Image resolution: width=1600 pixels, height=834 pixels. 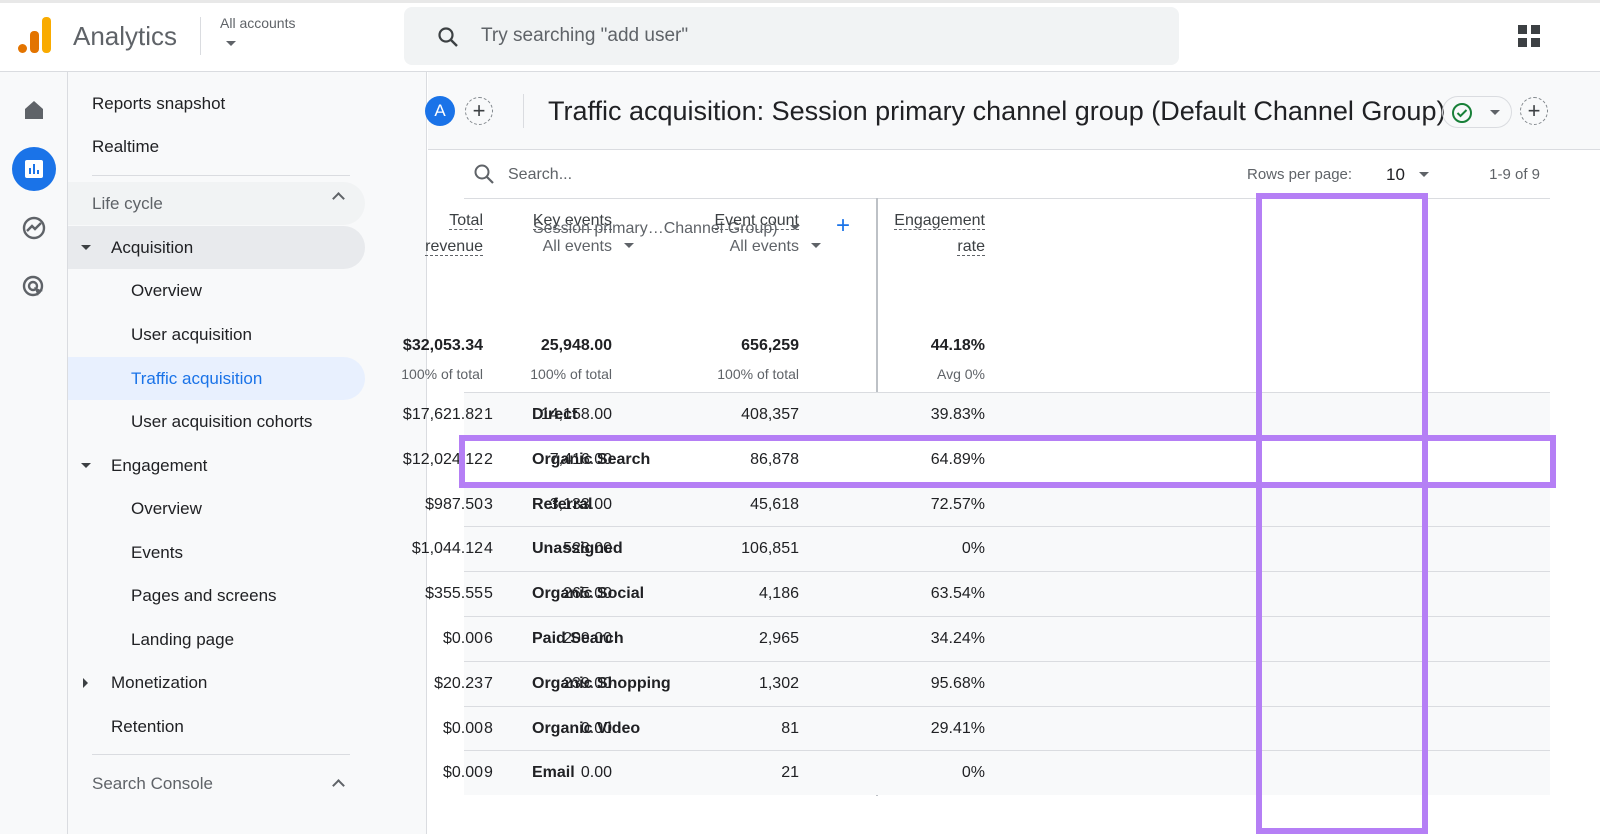 I want to click on header-title: Key events, so click(x=572, y=221).